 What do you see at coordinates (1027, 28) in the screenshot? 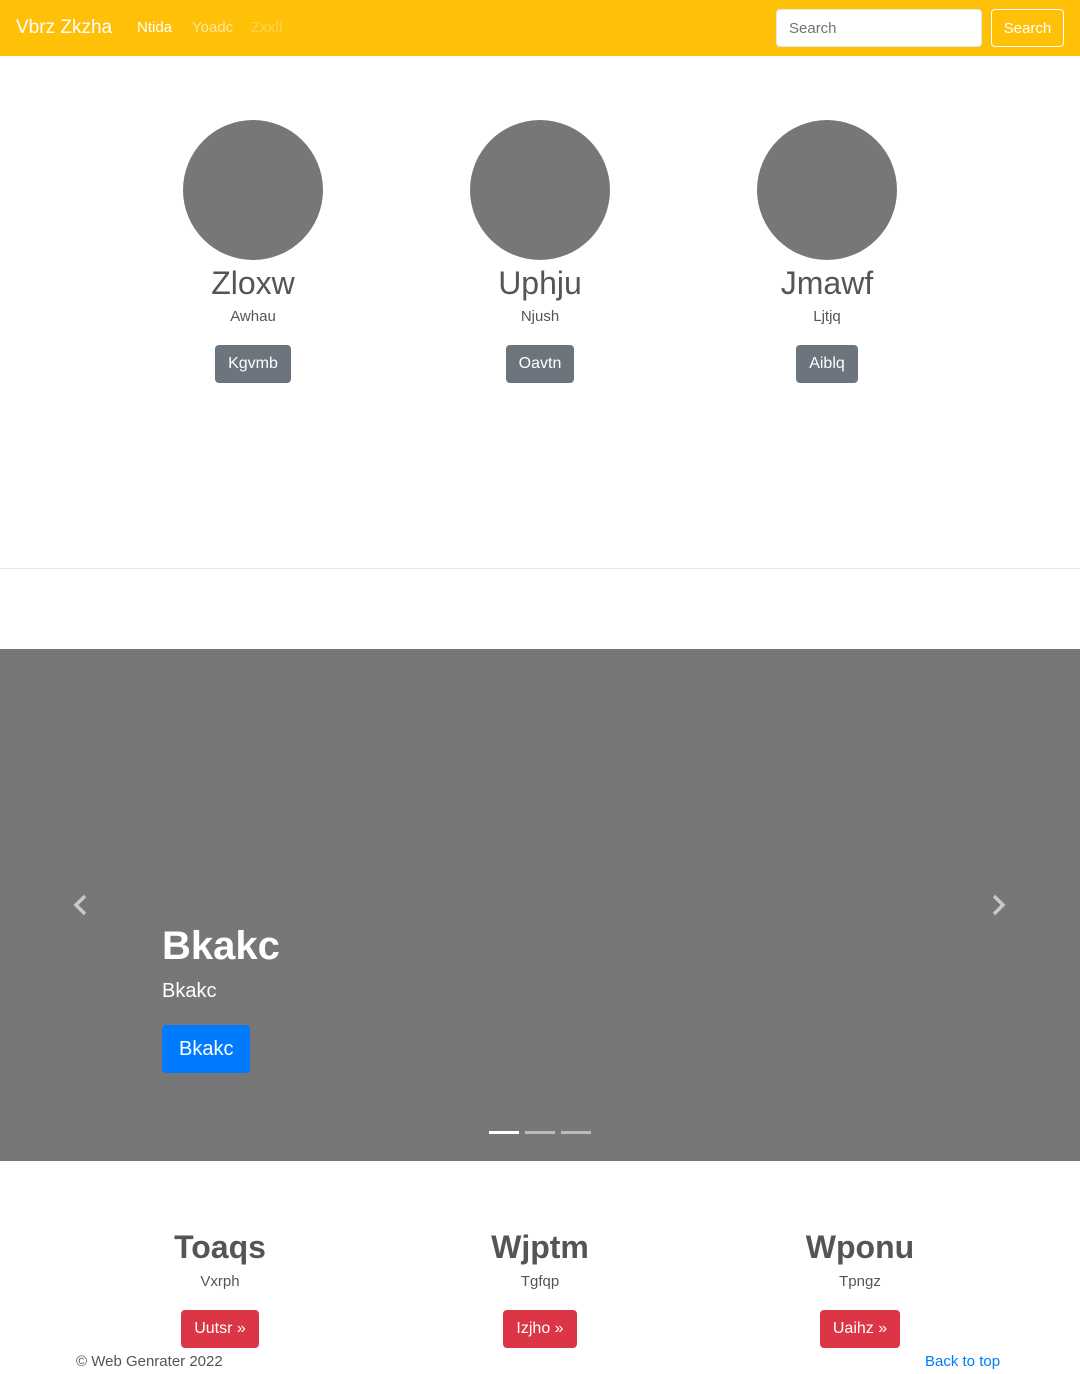
I see `search-button: Search` at bounding box center [1027, 28].